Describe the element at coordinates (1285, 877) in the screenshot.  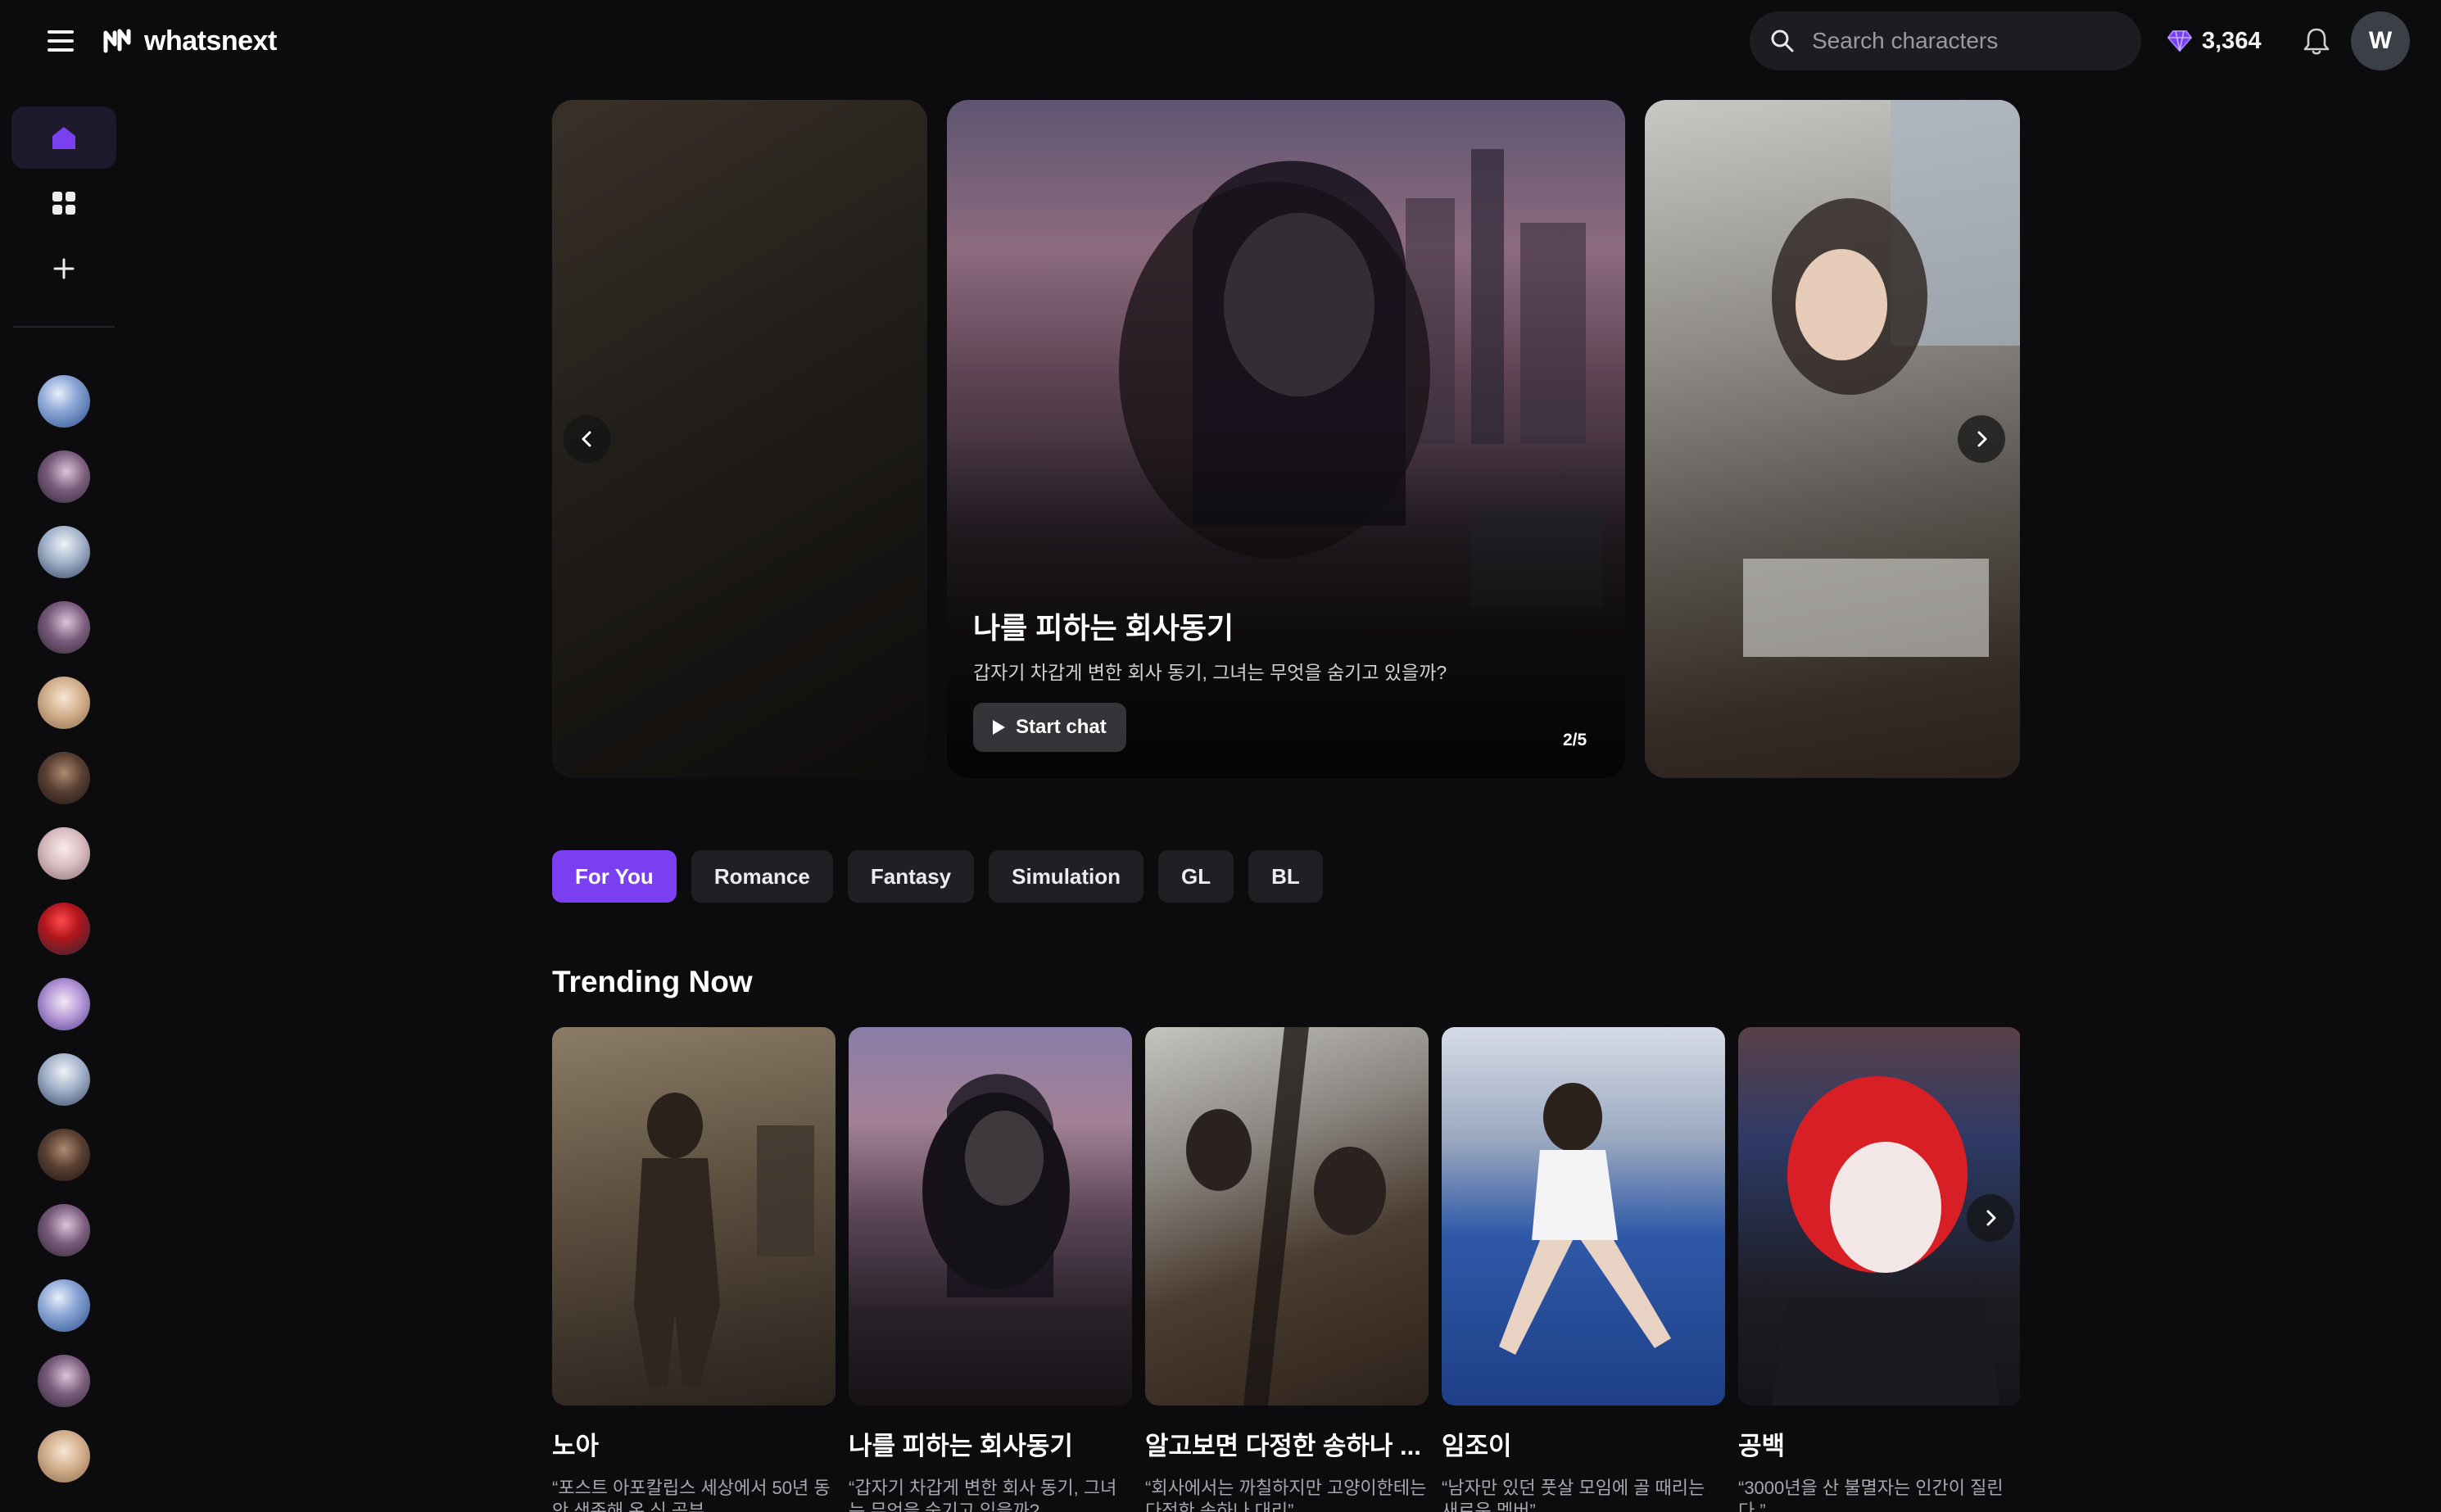
I see `tab-bl: BL` at that location.